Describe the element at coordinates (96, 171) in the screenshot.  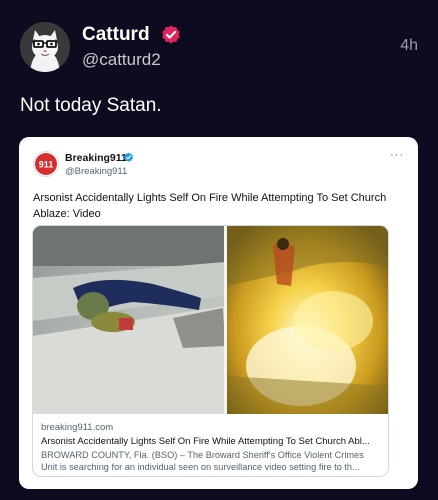
I see `quote-author-handle: @Breaking911` at that location.